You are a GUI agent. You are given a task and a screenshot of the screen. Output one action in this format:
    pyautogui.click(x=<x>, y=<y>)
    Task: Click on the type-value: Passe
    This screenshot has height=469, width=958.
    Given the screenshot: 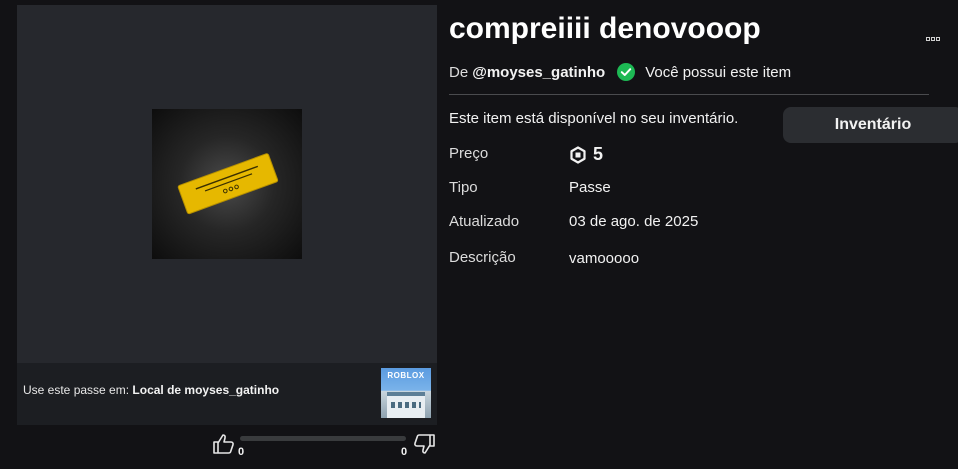 What is the action you would take?
    pyautogui.click(x=590, y=187)
    